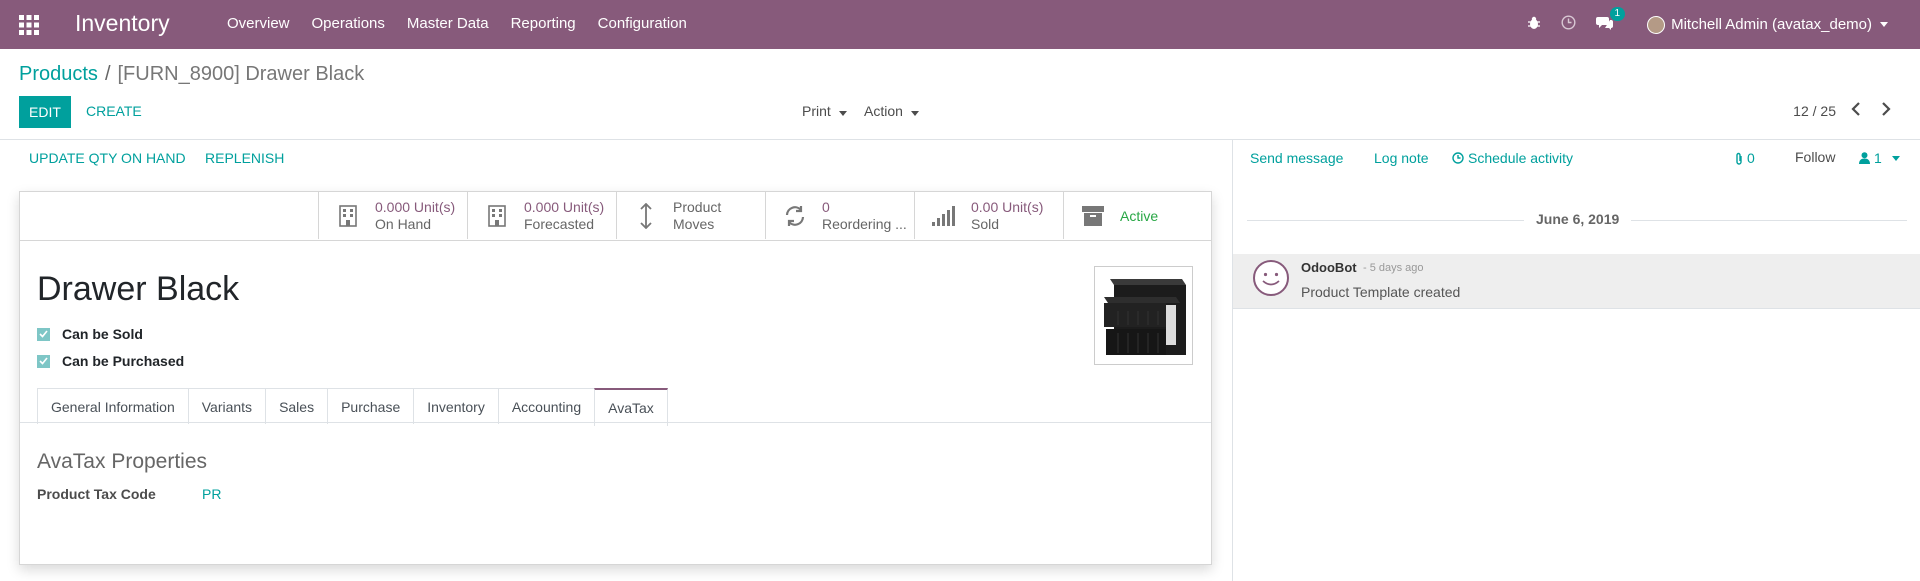  I want to click on breadcrumb: Products / [FURN_8900] Drawer Black, so click(191, 74).